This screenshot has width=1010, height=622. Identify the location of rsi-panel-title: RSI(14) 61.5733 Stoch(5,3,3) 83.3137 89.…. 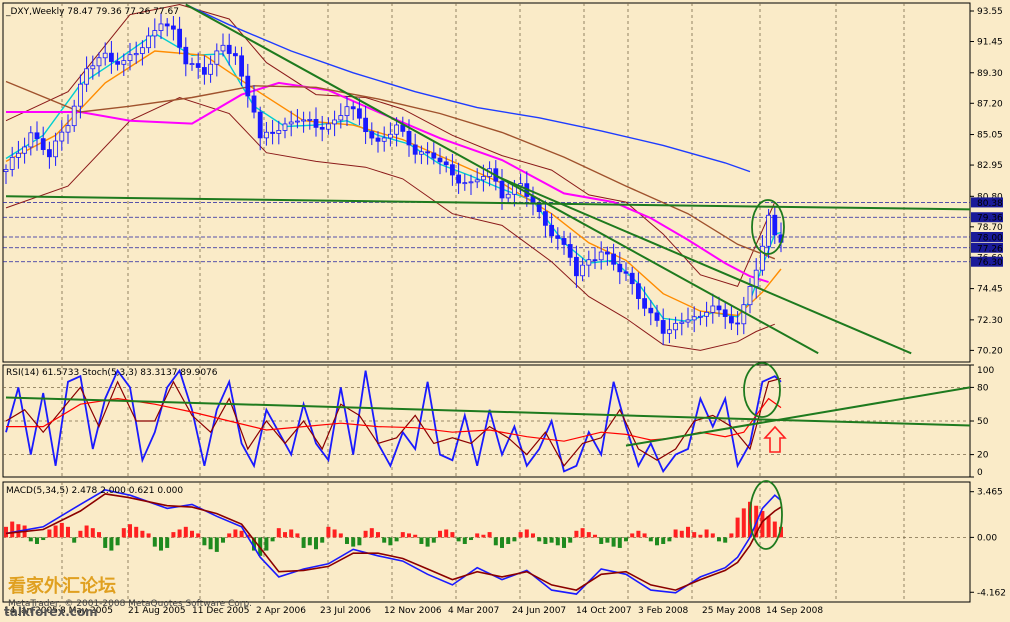
(112, 373).